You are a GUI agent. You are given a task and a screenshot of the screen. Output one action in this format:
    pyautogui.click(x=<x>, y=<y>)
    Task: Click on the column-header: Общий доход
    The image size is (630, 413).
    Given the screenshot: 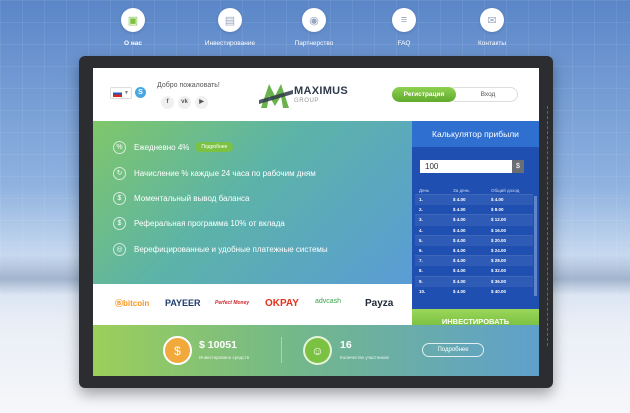 What is the action you would take?
    pyautogui.click(x=505, y=190)
    